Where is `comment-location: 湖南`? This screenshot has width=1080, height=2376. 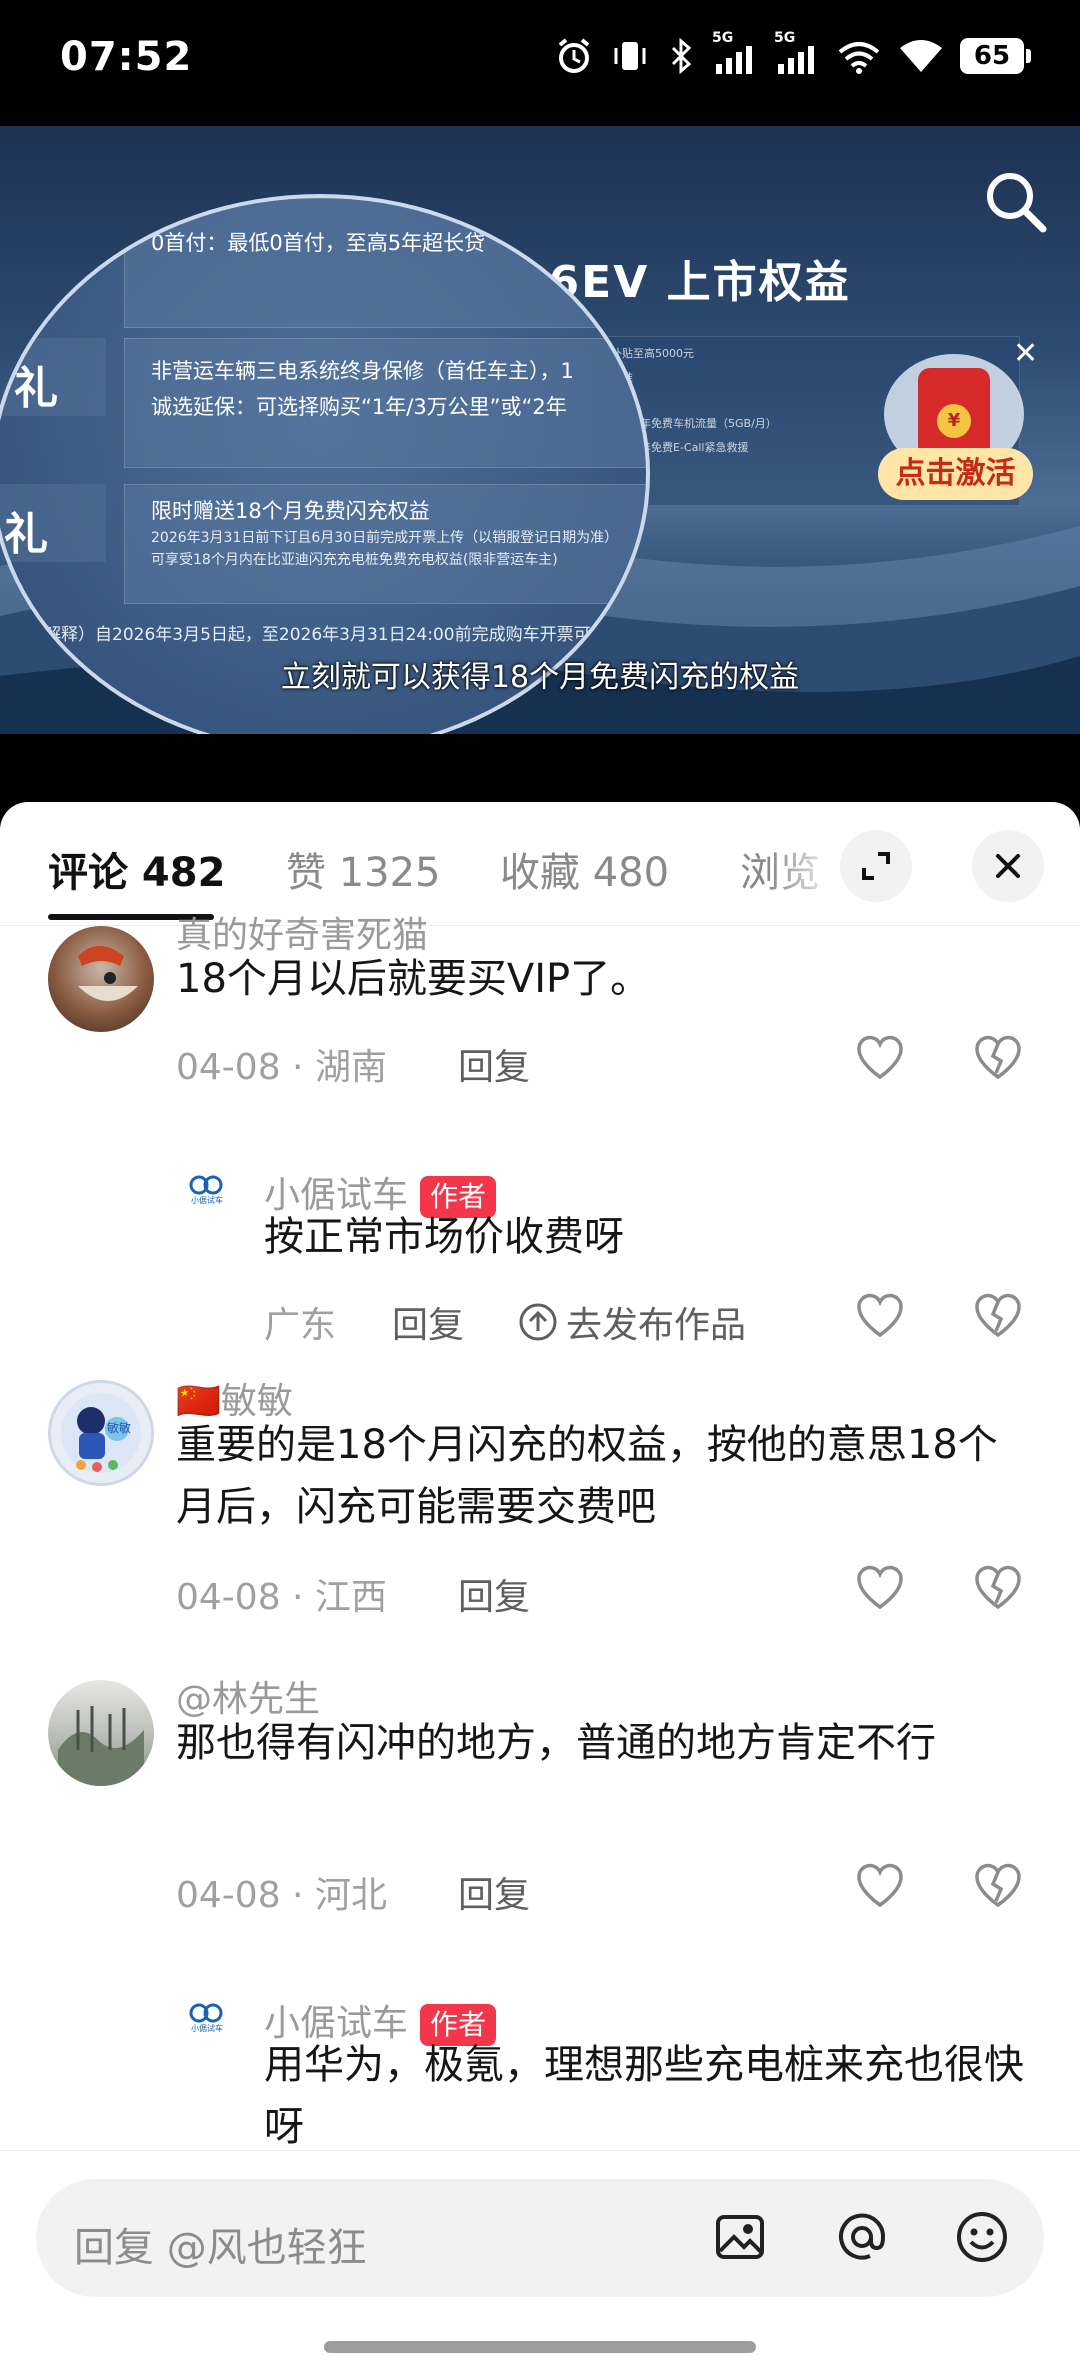 comment-location: 湖南 is located at coordinates (350, 1067).